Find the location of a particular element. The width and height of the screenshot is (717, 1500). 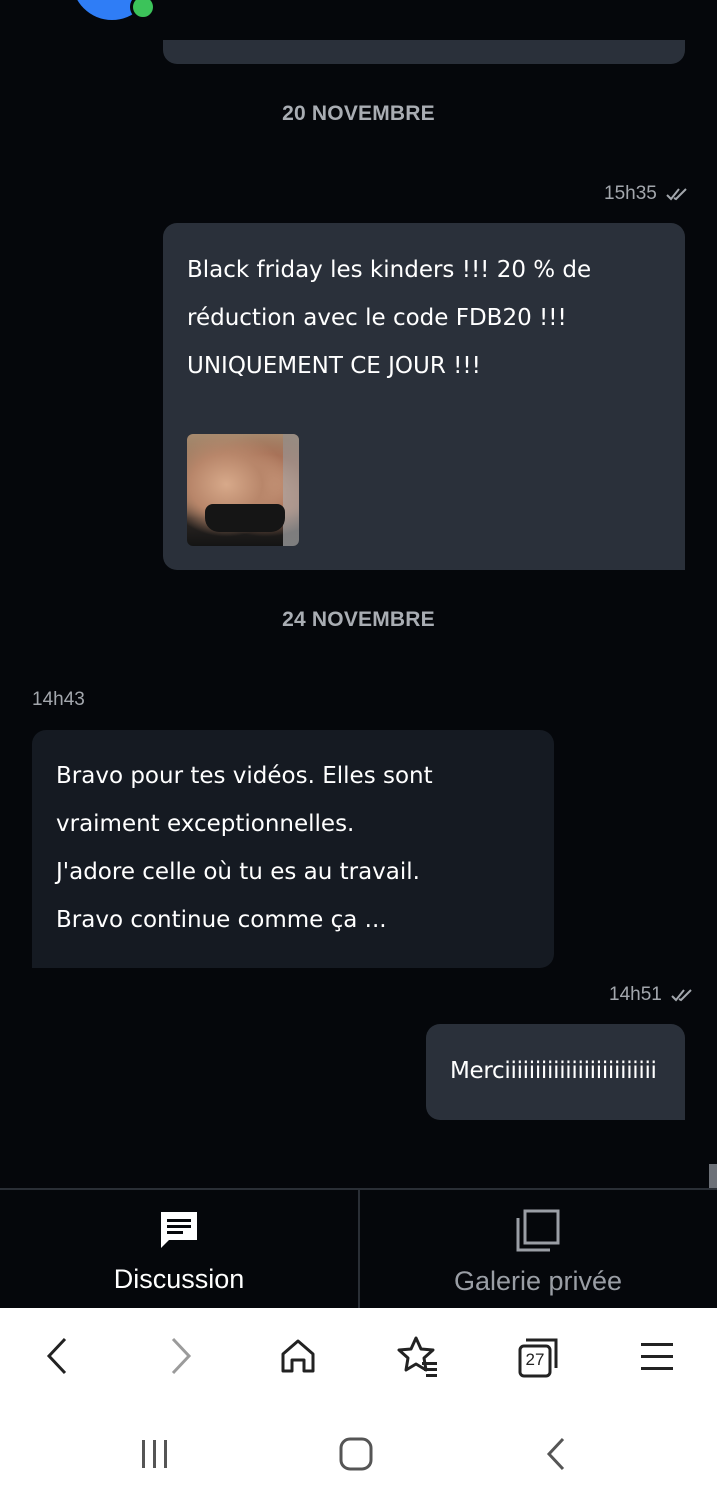

menu-icon is located at coordinates (657, 1358).